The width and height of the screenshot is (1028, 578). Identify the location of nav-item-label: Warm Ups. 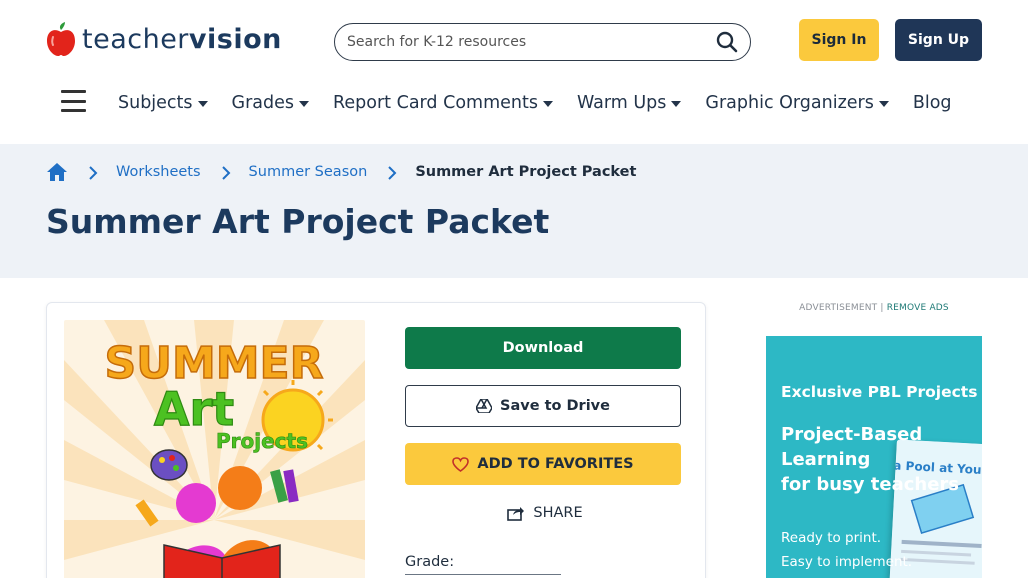
(621, 103).